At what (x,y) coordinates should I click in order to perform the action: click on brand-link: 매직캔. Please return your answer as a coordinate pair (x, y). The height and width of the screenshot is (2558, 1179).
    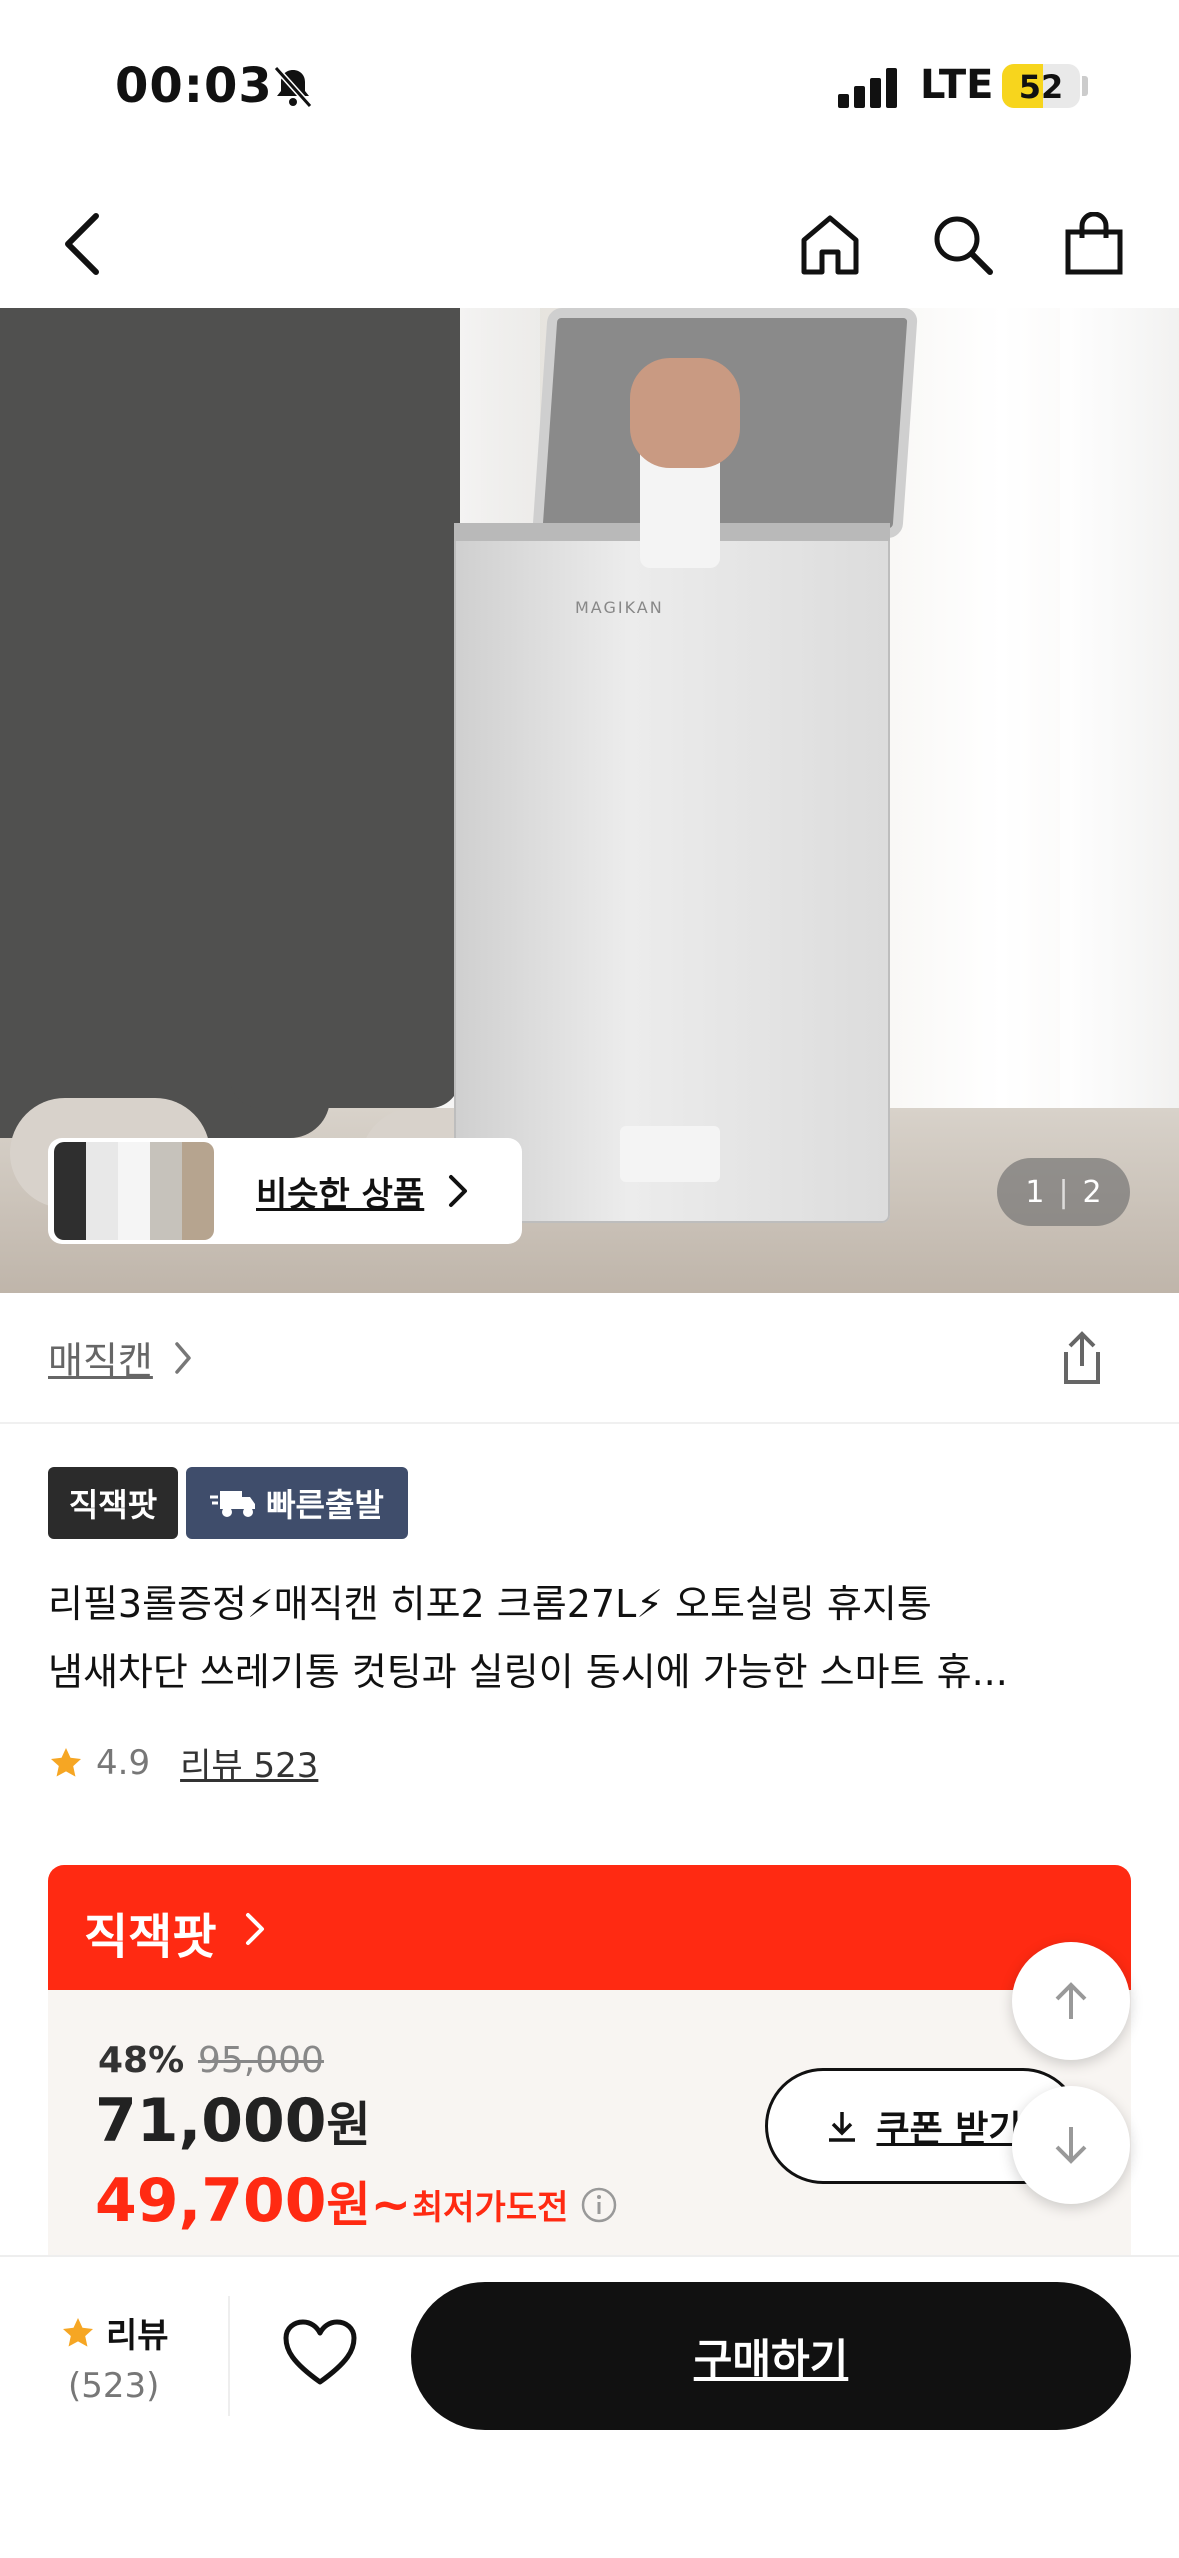
    Looking at the image, I should click on (120, 1357).